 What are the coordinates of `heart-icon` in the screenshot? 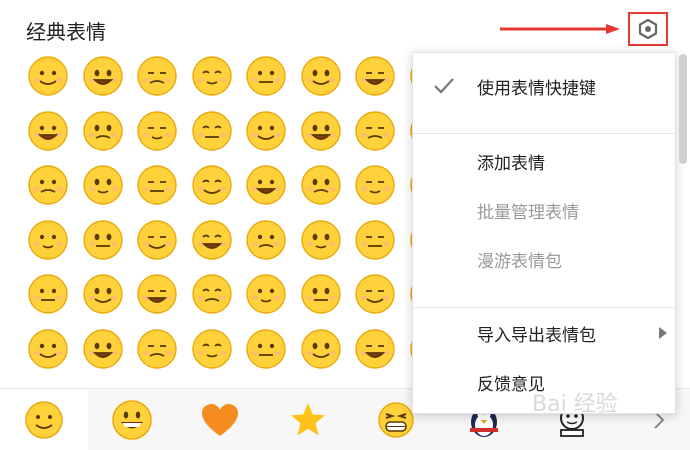 It's located at (220, 420).